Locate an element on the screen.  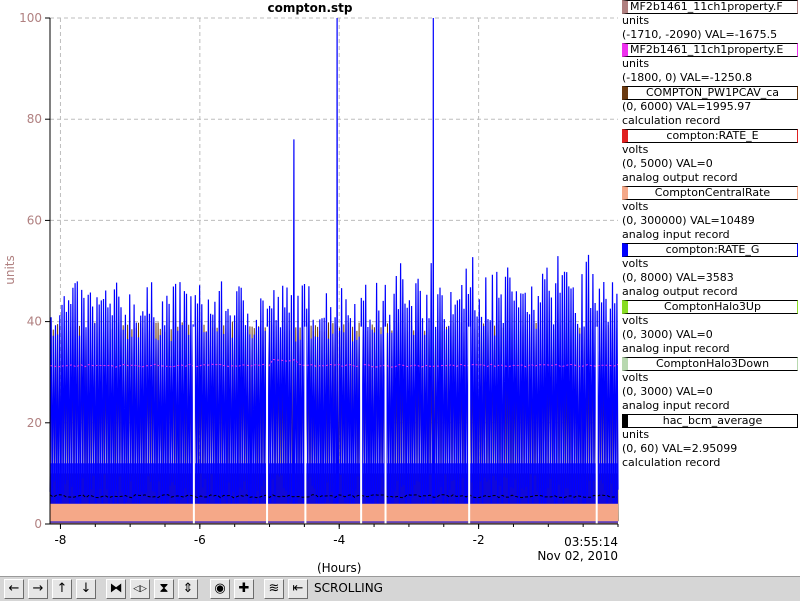
legend-series-name: COMPTON_PW1PCAV_ca is located at coordinates (710, 93).